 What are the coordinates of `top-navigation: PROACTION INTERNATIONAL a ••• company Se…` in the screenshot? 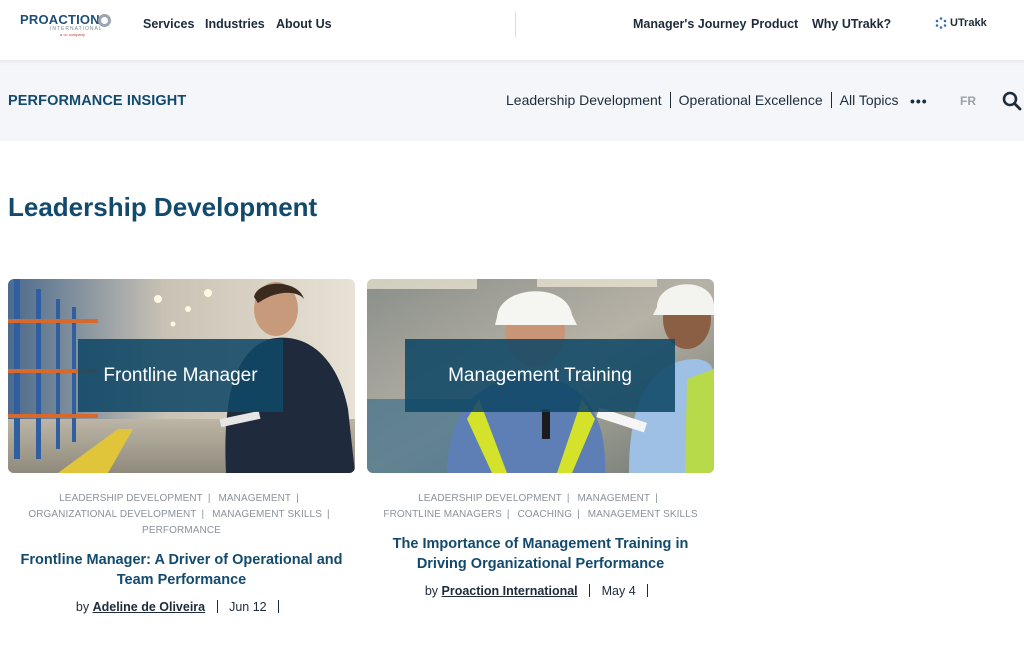 It's located at (512, 30).